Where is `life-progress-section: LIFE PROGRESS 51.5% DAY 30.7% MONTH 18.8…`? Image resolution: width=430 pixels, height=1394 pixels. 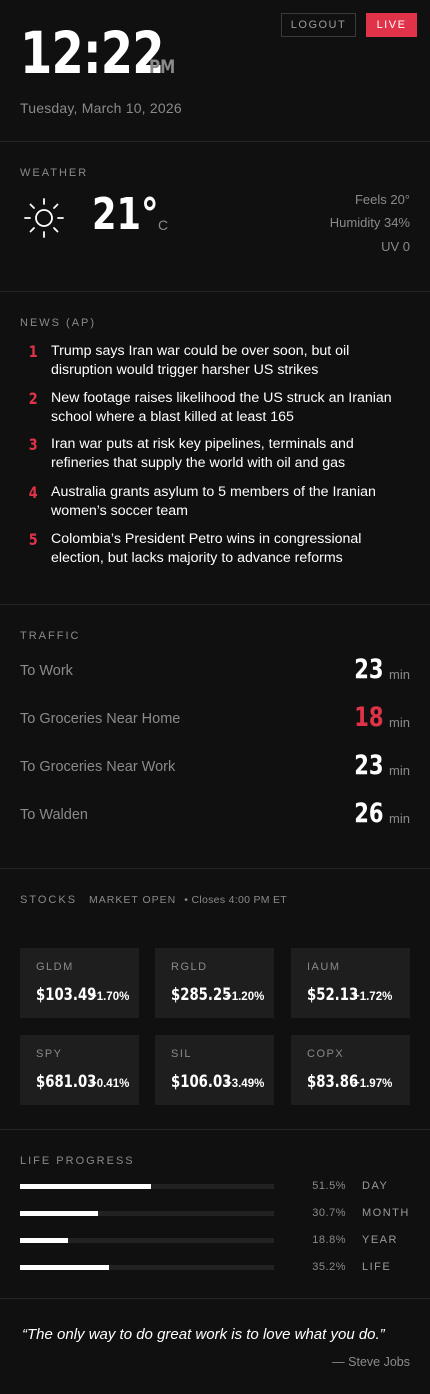 life-progress-section: LIFE PROGRESS 51.5% DAY 30.7% MONTH 18.8… is located at coordinates (215, 1214).